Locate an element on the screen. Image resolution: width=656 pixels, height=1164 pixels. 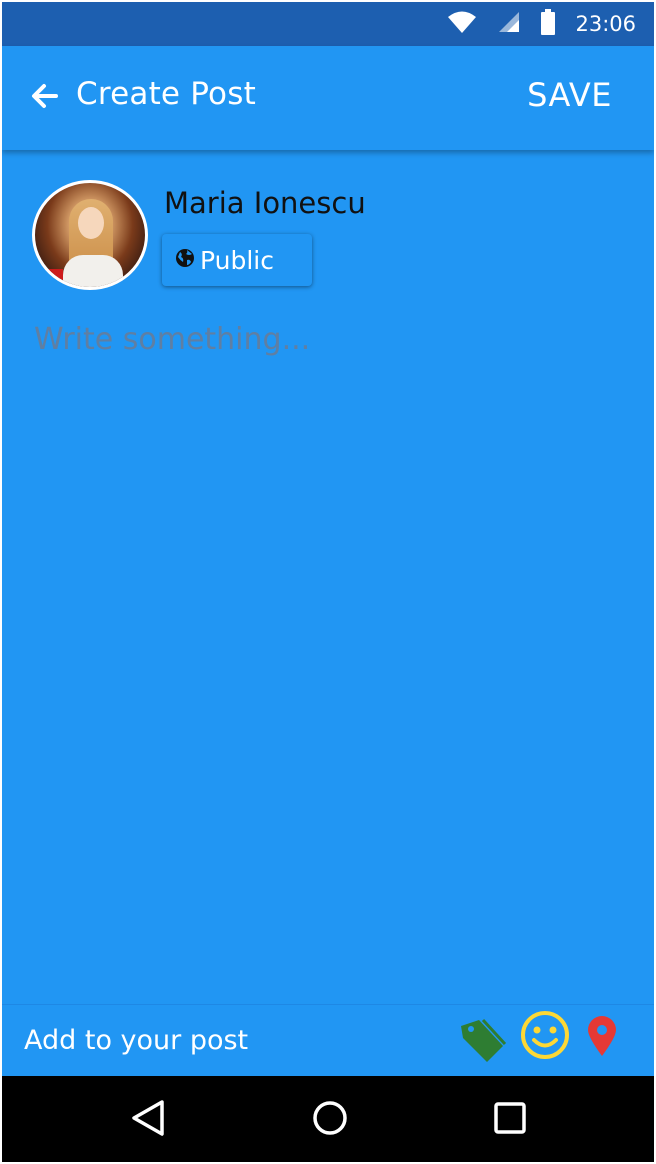
toolbar: Create Post SAVE is located at coordinates (328, 98).